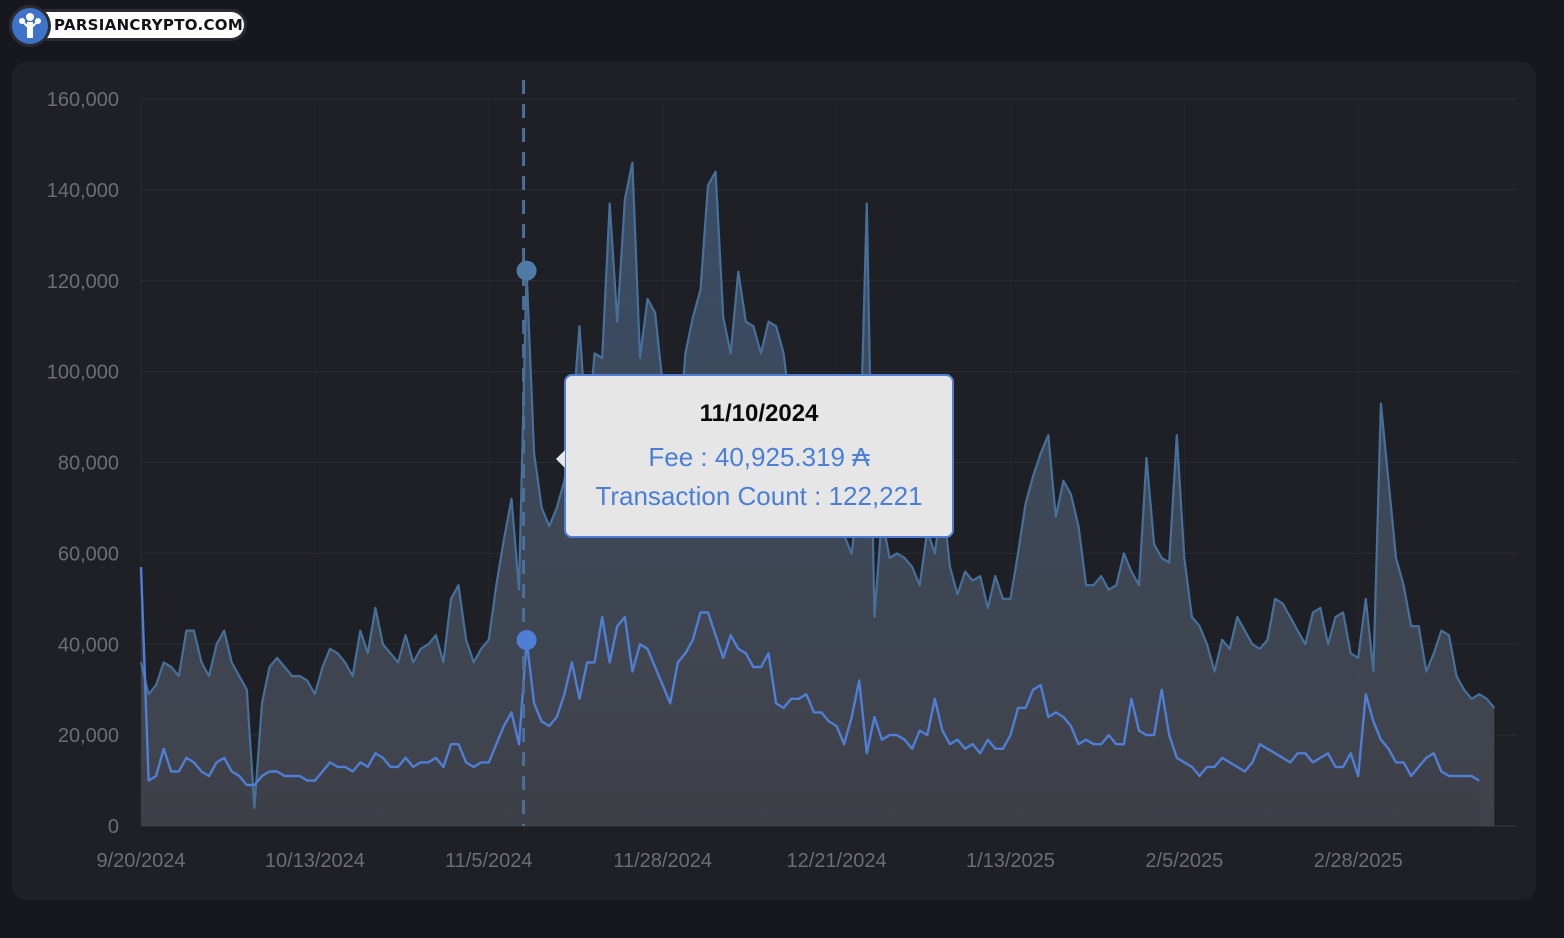 This screenshot has width=1564, height=938. What do you see at coordinates (759, 496) in the screenshot?
I see `tooltip-transaction-count: Transaction Count : 122,221` at bounding box center [759, 496].